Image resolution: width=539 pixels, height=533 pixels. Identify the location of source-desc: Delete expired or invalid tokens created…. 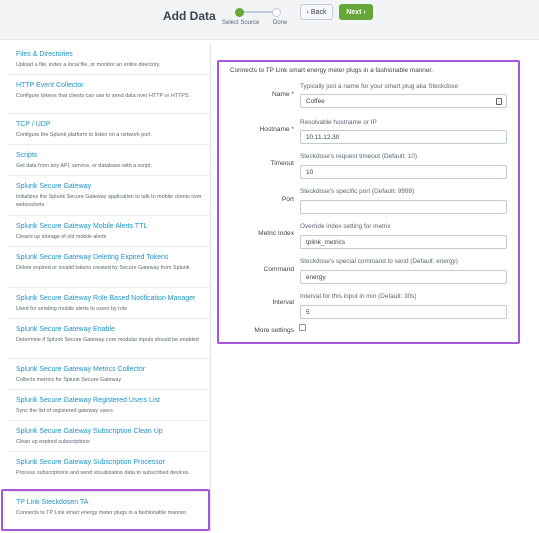
(103, 268).